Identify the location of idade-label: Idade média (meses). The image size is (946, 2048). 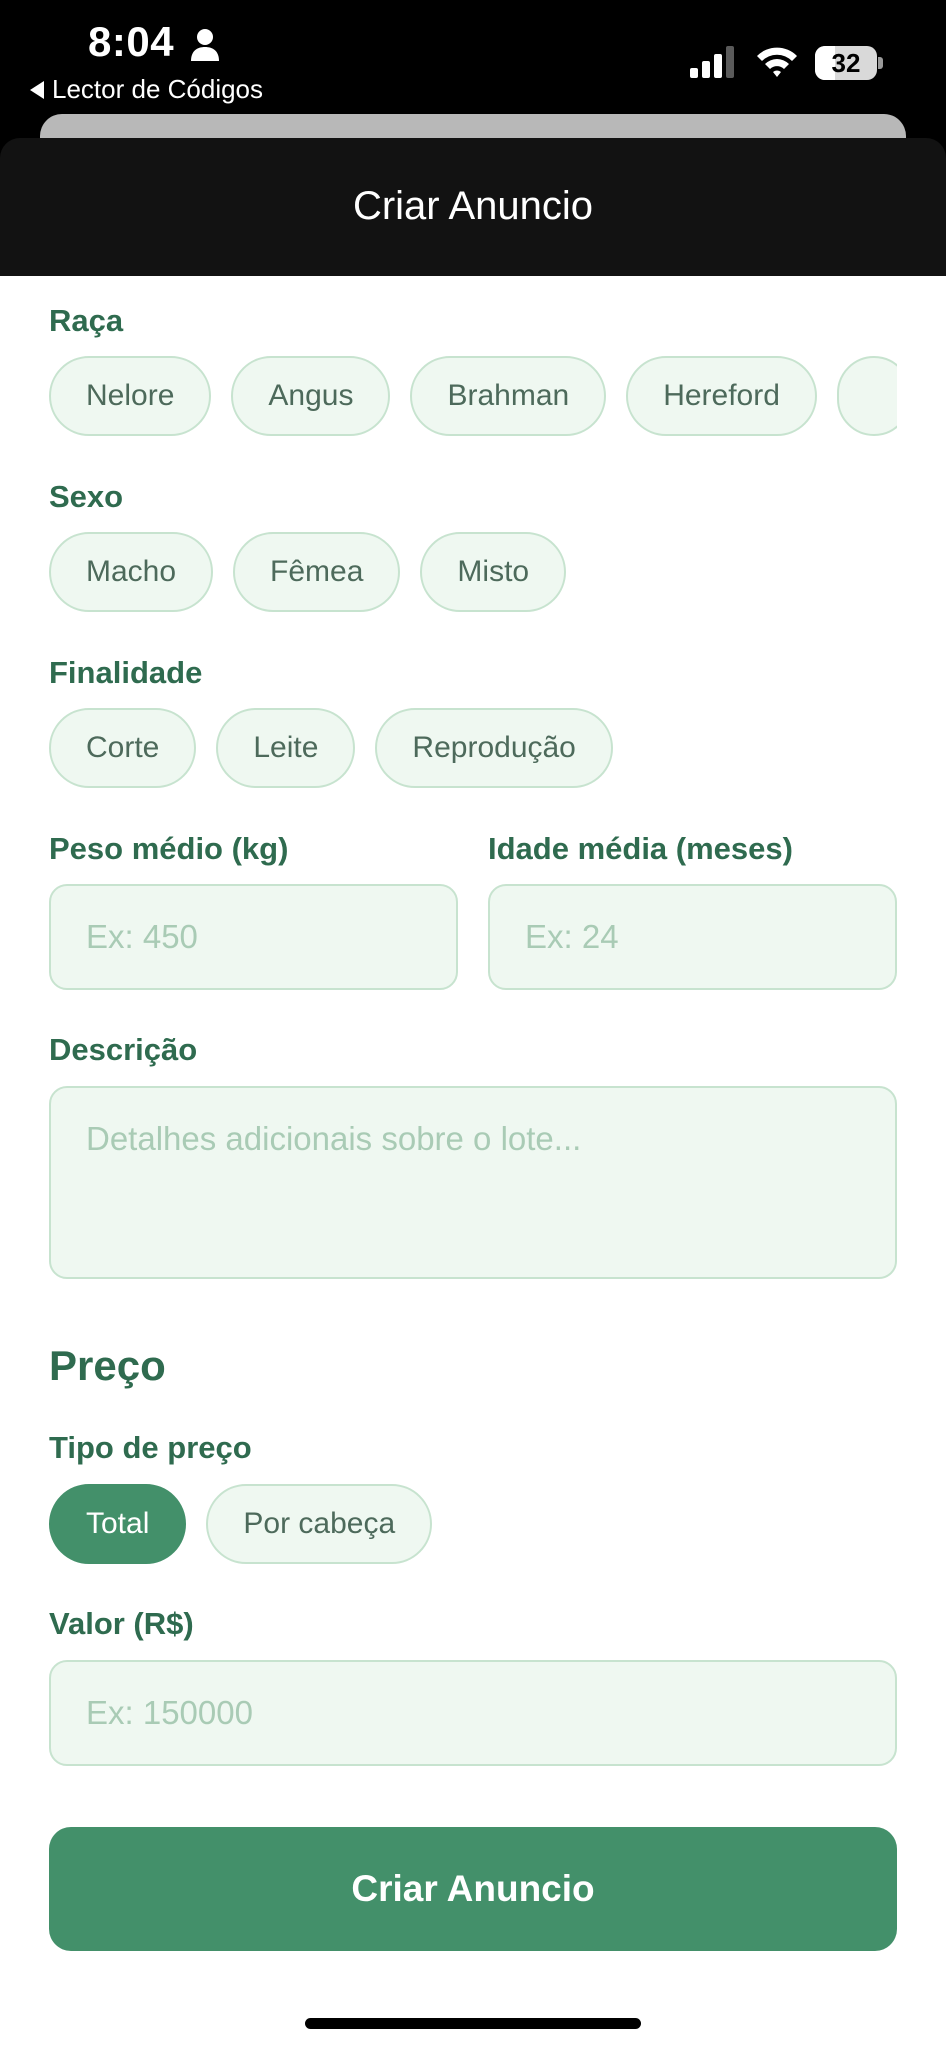
(640, 848).